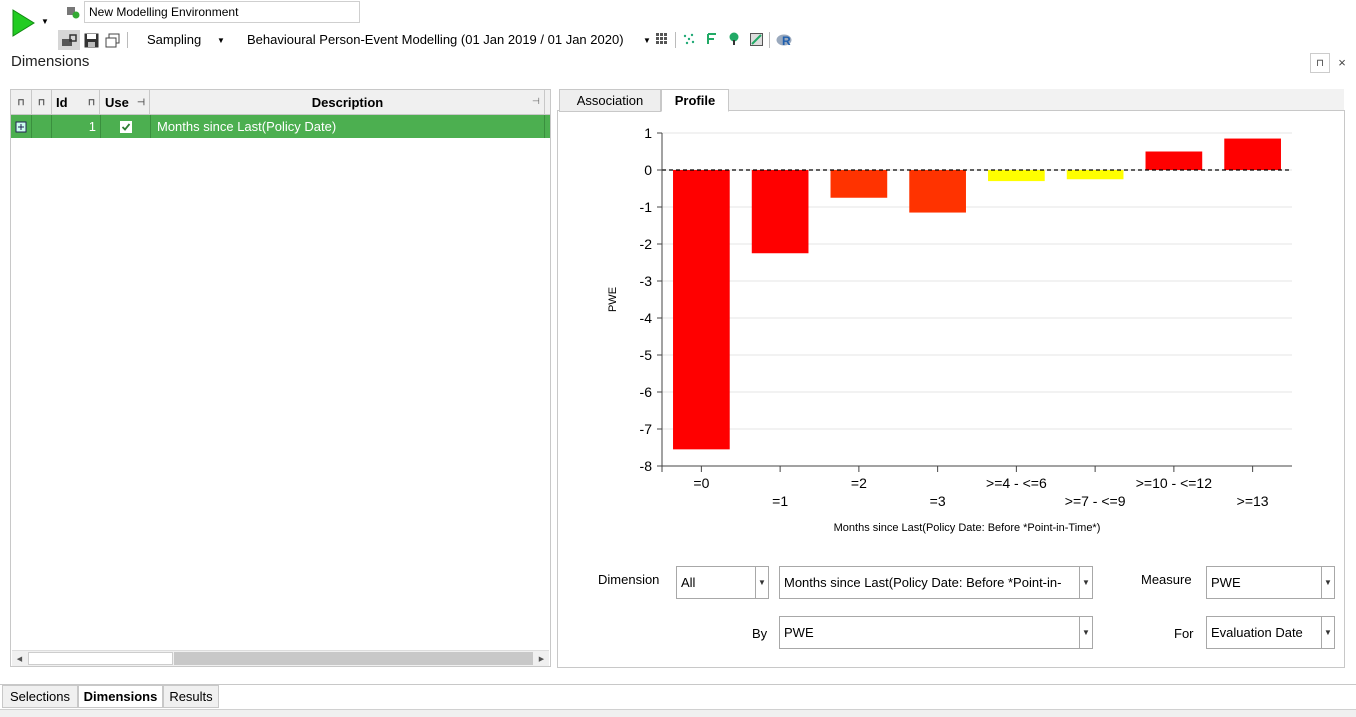 This screenshot has width=1356, height=717. I want to click on tab-profile-label: Profile, so click(695, 100).